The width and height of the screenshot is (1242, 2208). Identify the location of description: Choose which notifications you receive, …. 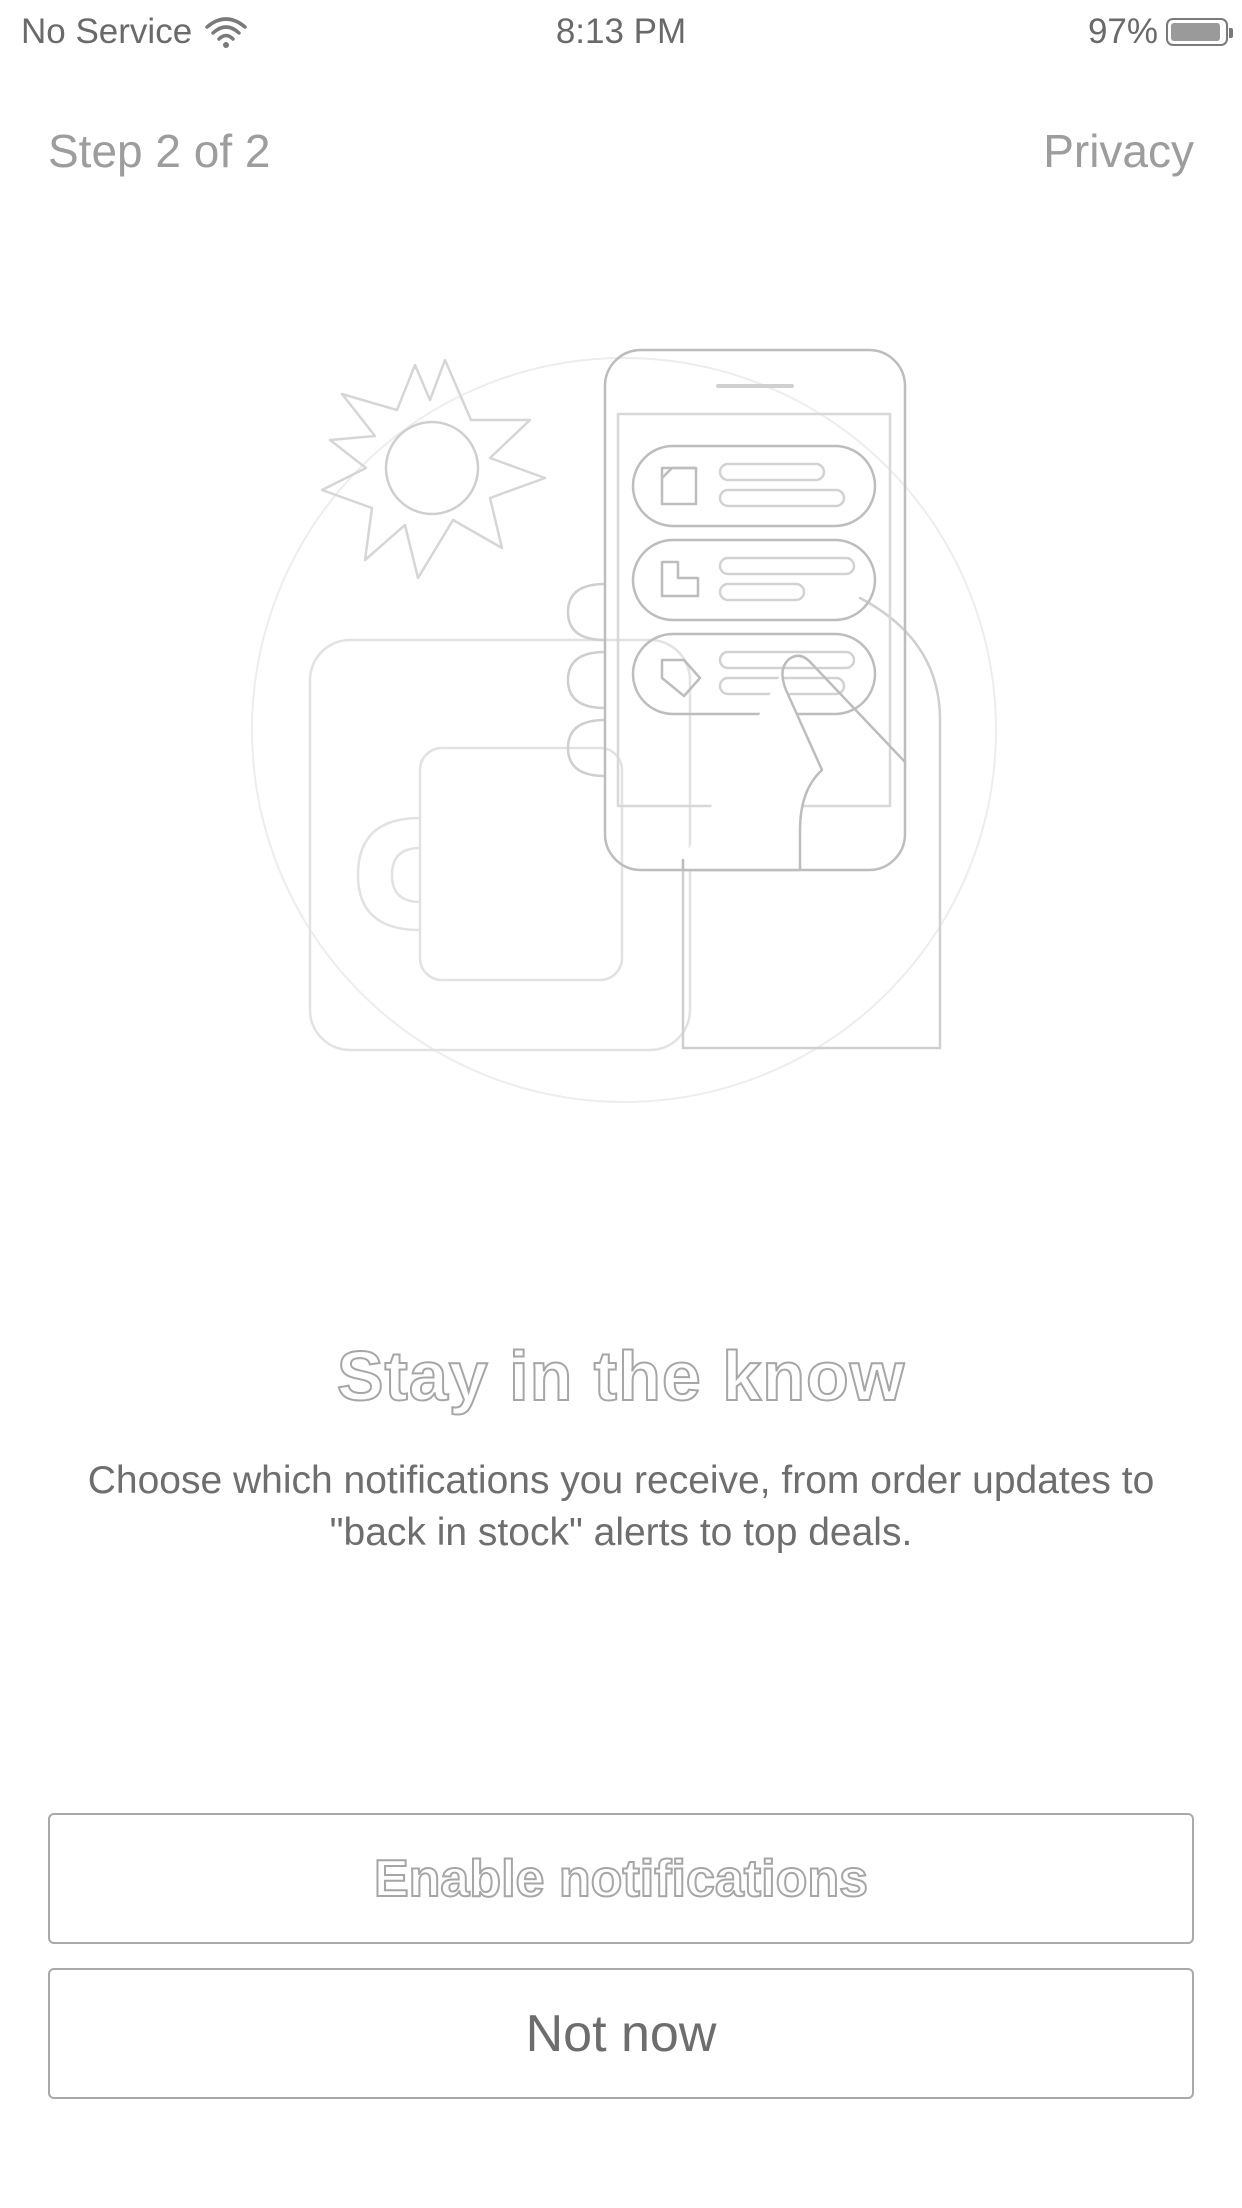
(621, 1506).